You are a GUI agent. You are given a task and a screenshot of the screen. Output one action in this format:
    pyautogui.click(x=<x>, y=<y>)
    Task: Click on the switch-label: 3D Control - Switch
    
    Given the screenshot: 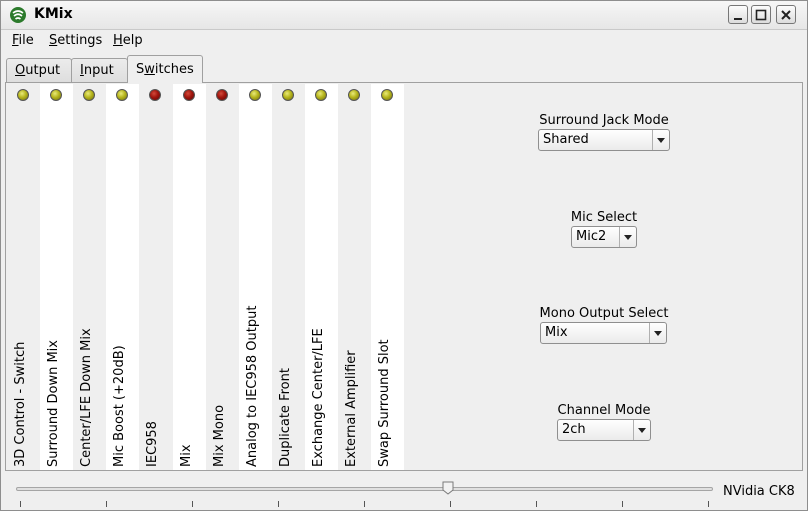 What is the action you would take?
    pyautogui.click(x=20, y=404)
    